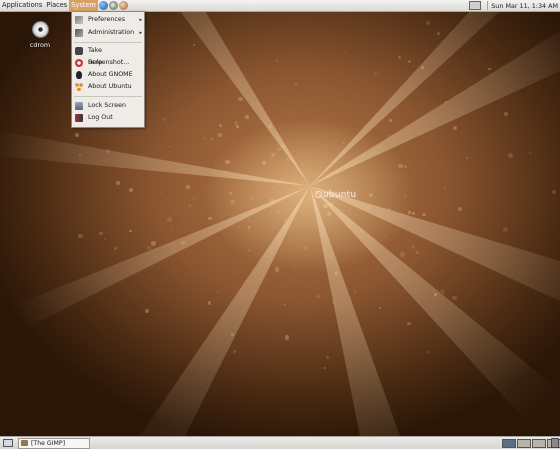  What do you see at coordinates (56, 5) in the screenshot?
I see `menu-places: Places` at bounding box center [56, 5].